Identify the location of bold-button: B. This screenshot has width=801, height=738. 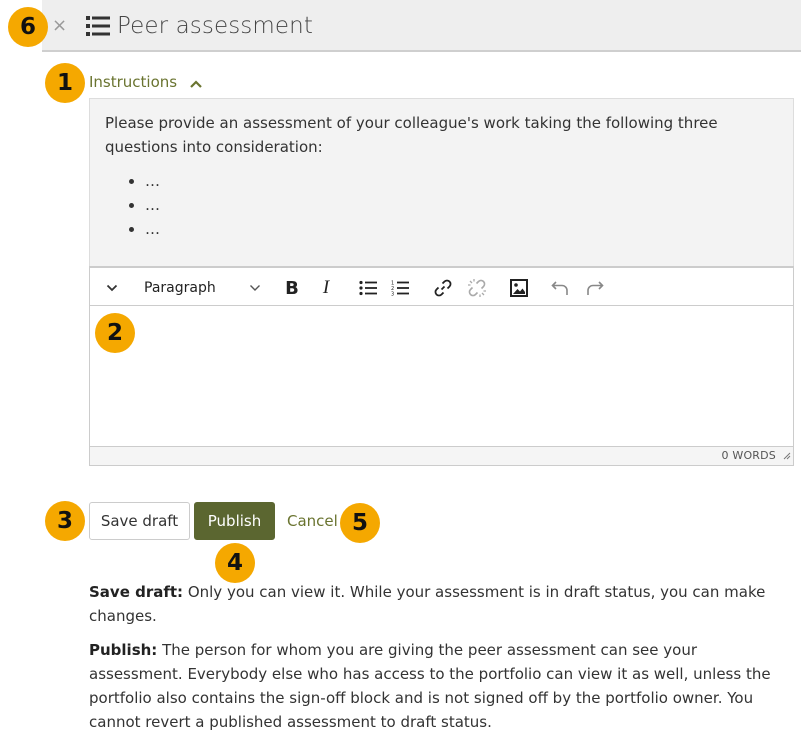
(292, 288).